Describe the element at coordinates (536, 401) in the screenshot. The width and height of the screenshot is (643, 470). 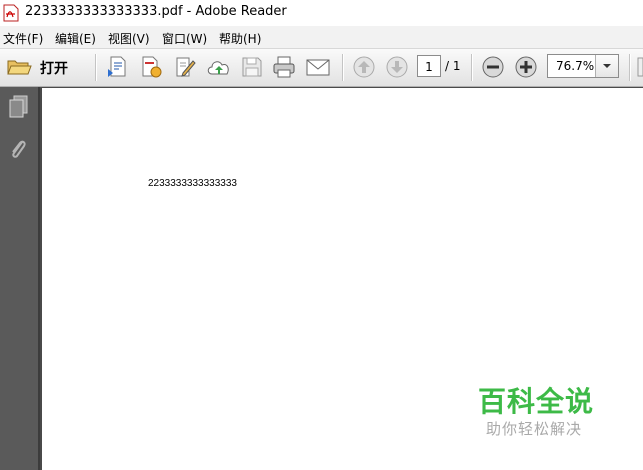
I see `watermark-brand: 百科全说` at that location.